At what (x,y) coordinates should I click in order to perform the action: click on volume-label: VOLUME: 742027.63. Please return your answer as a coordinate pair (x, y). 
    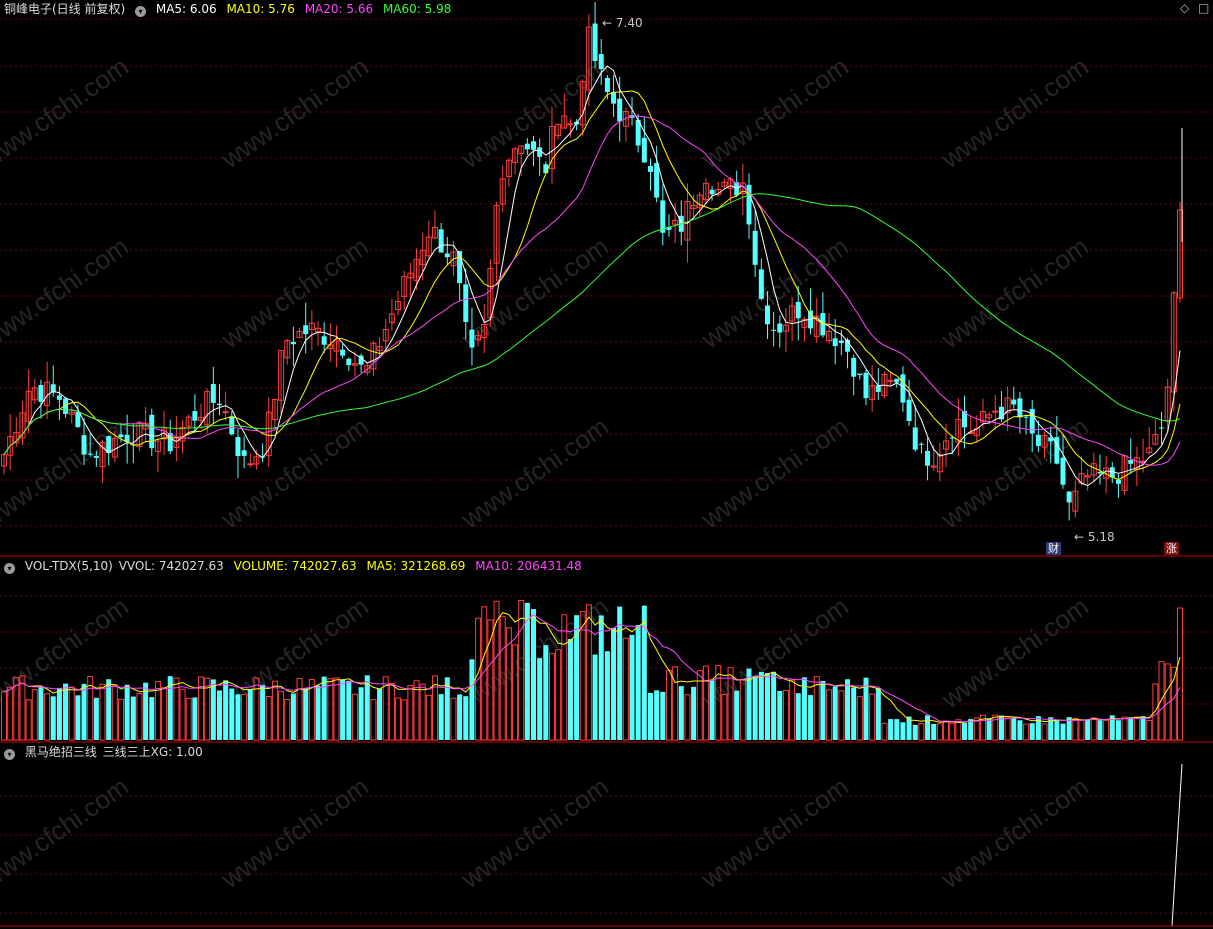
    Looking at the image, I should click on (295, 566).